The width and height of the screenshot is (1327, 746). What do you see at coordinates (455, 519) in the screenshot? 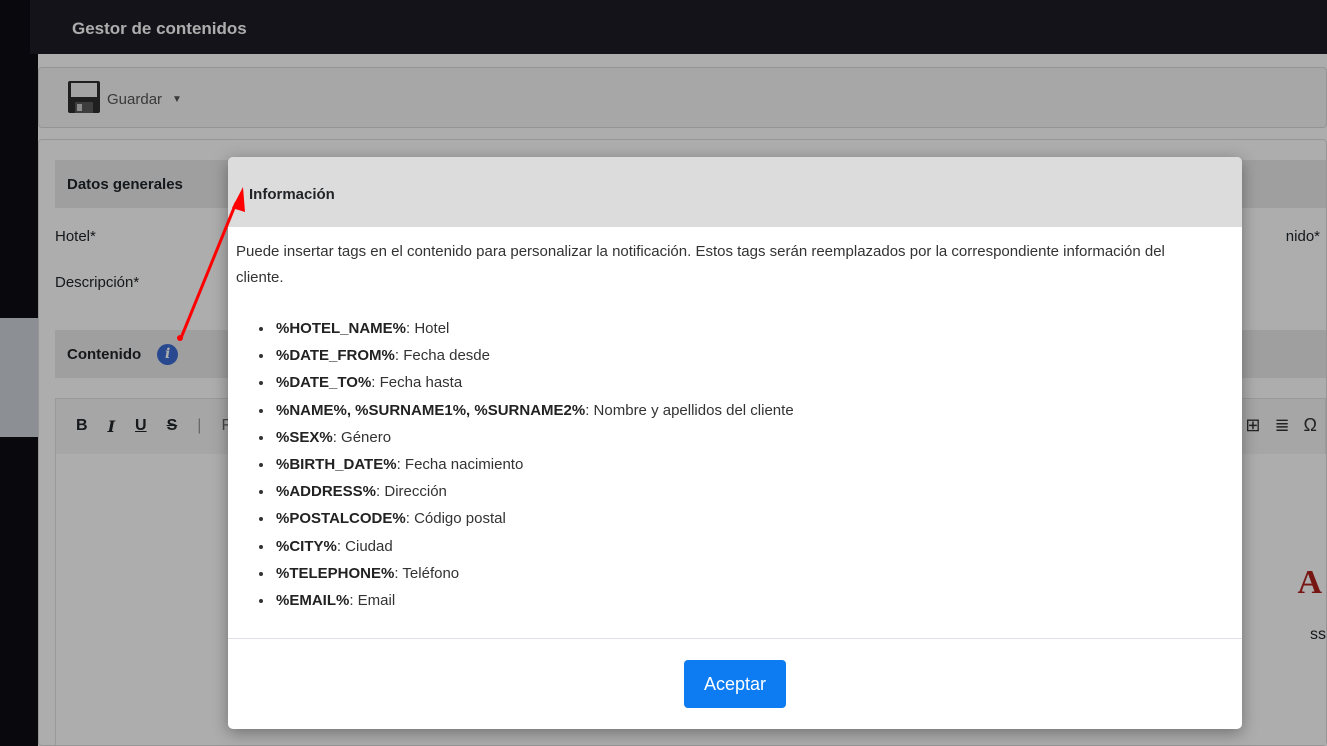
I see `tag-description: : Código postal` at bounding box center [455, 519].